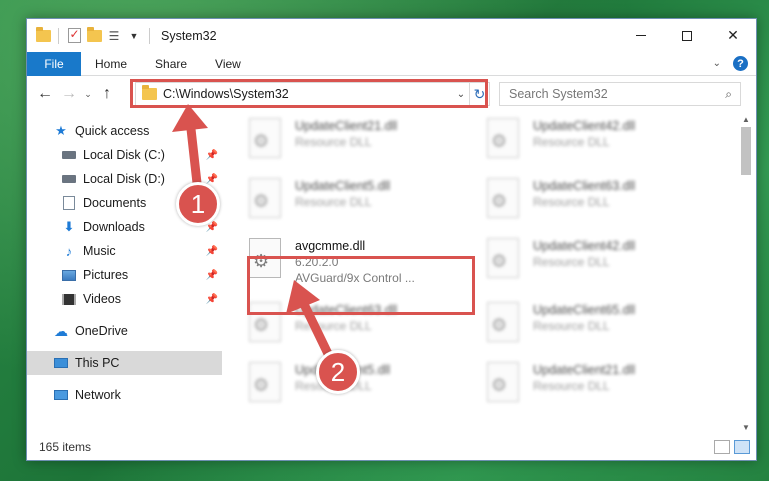 The height and width of the screenshot is (481, 769). I want to click on sidebar-item-network: Network, so click(124, 395).